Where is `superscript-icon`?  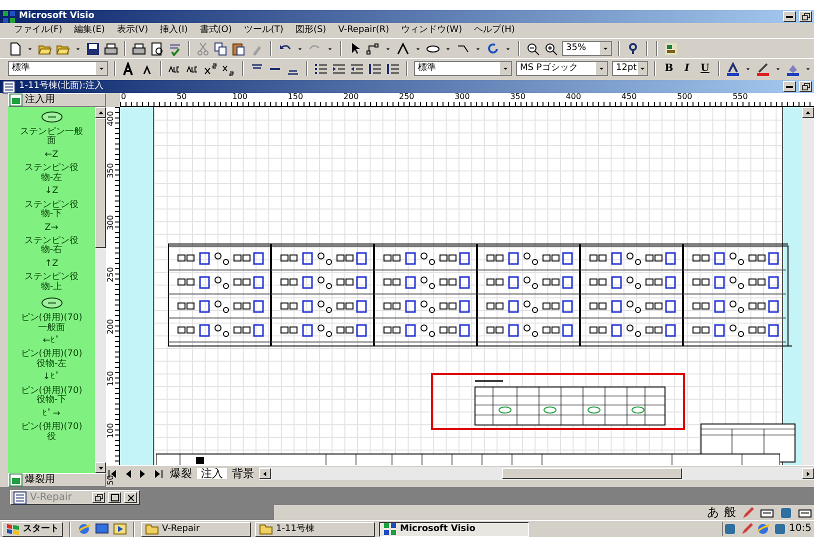 superscript-icon is located at coordinates (211, 69).